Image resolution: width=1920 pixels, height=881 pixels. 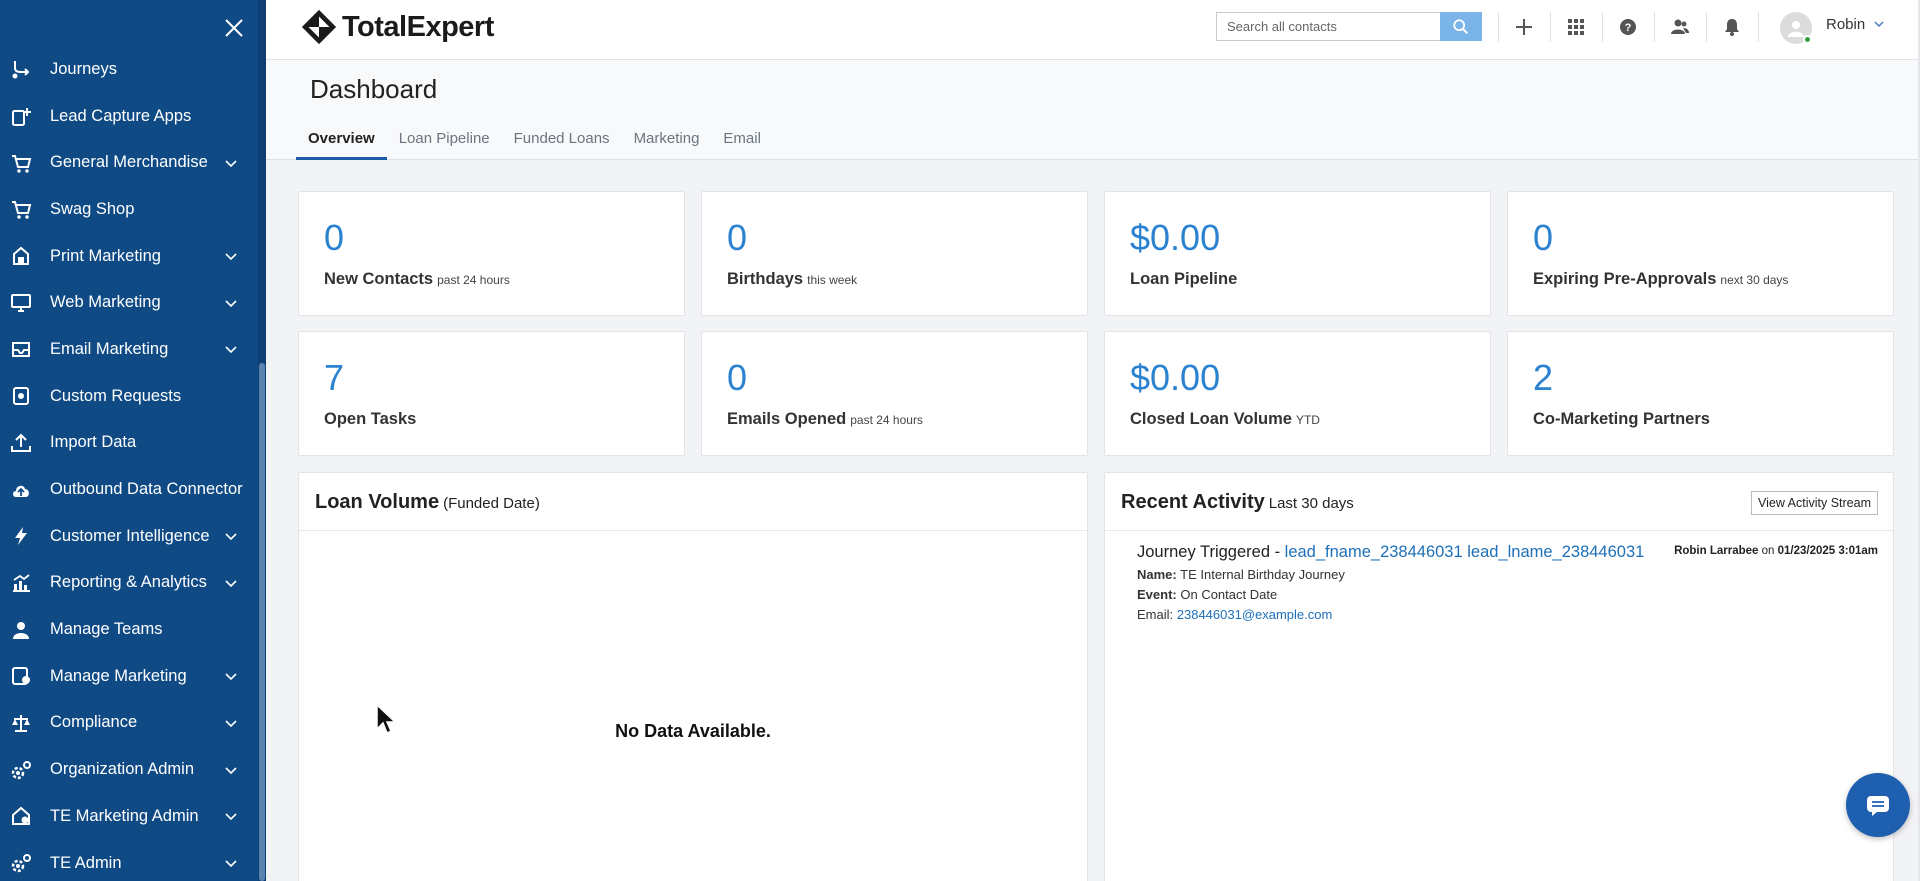 I want to click on stat-card-loan-pipeline: $0.00 Loan Pipeline, so click(x=1297, y=253).